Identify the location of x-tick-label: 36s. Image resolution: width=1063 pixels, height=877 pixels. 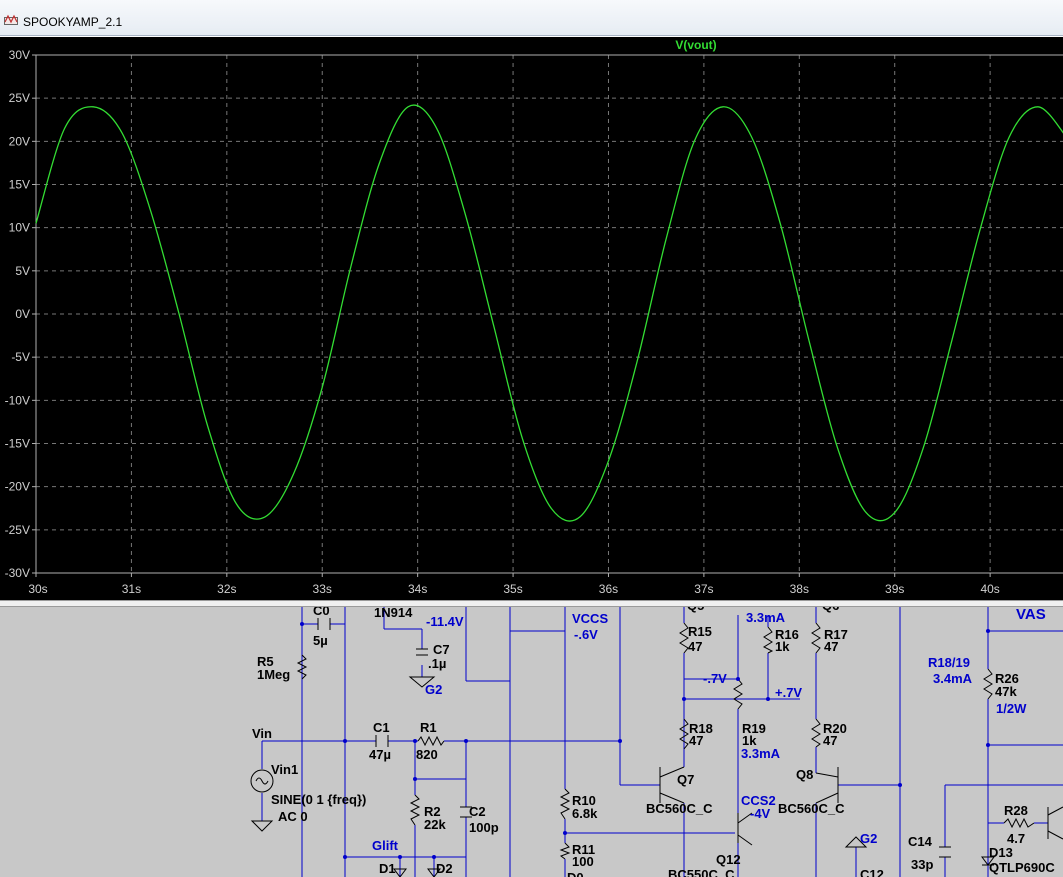
(608, 589).